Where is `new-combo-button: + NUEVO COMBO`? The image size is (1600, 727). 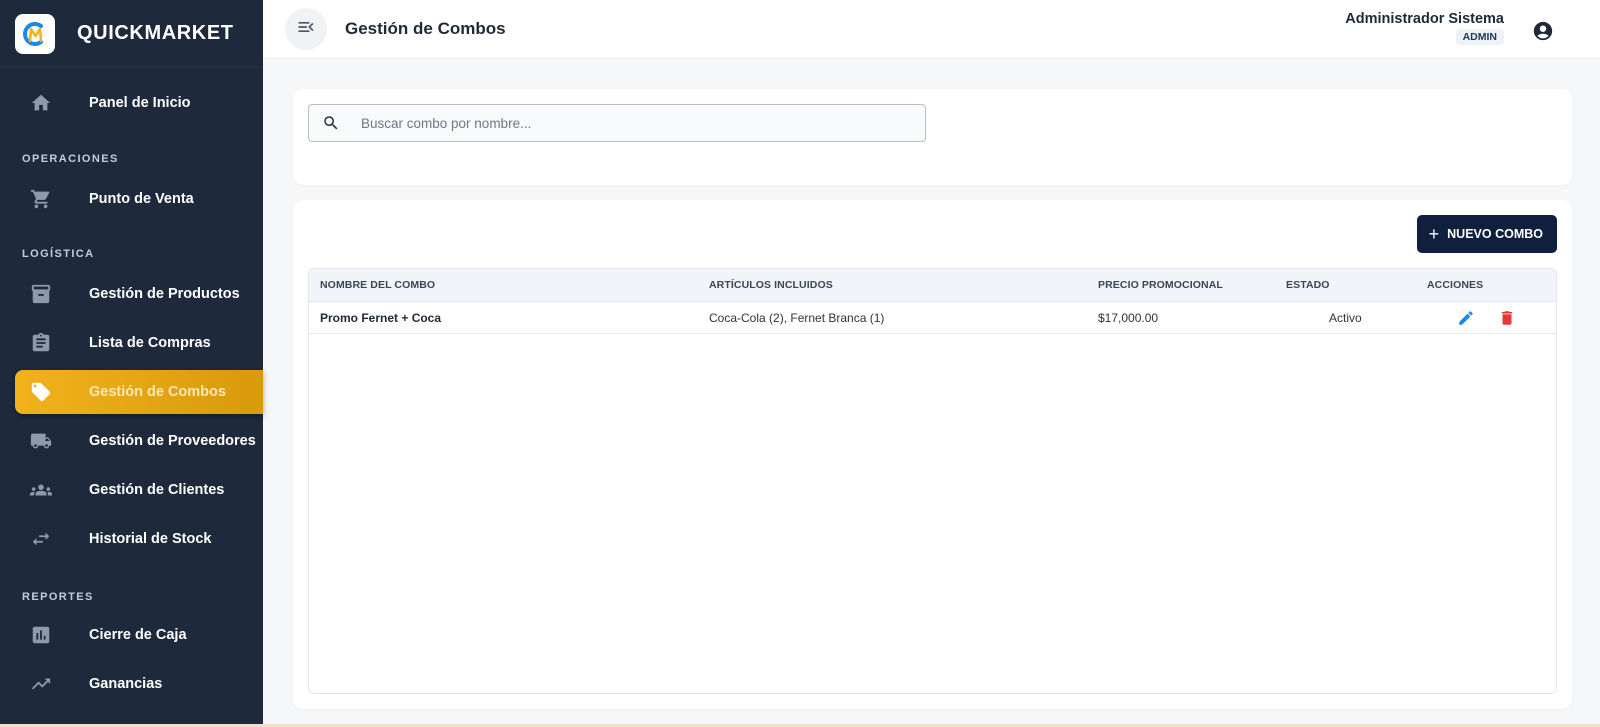
new-combo-button: + NUEVO COMBO is located at coordinates (1486, 234).